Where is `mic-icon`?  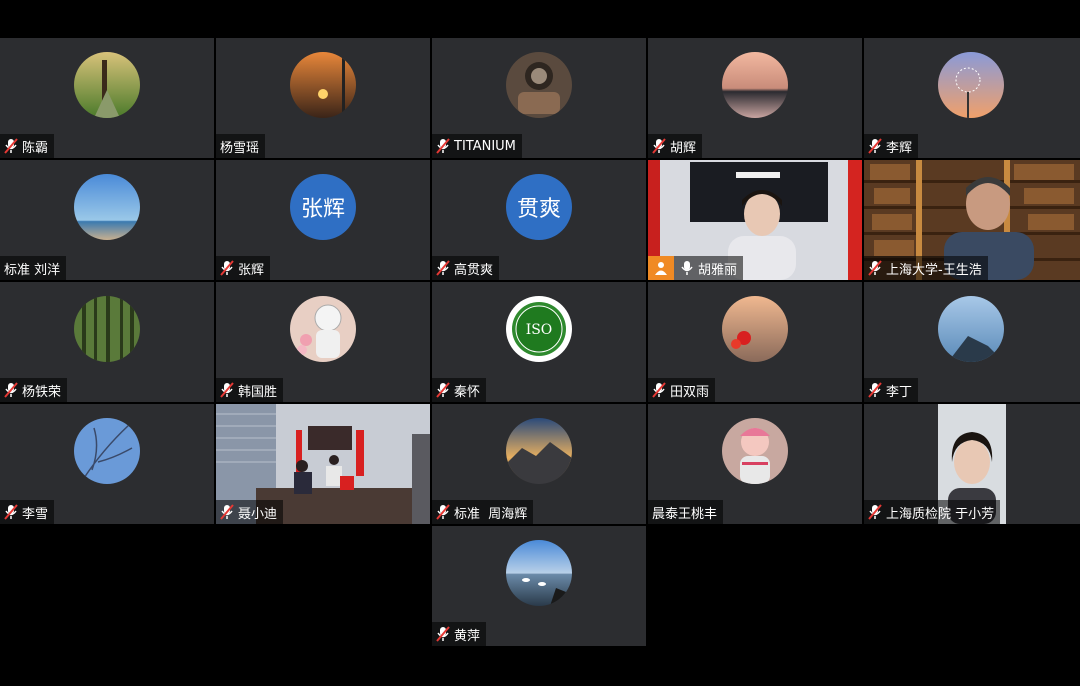 mic-icon is located at coordinates (687, 268).